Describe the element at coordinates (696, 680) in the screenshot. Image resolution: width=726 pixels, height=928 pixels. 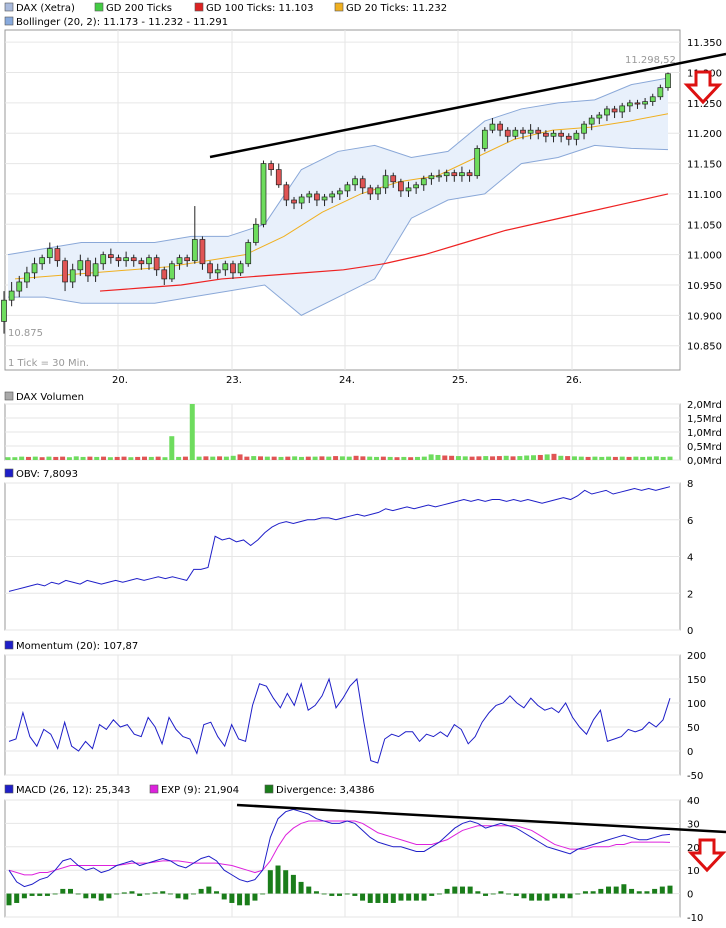
I see `momentum-y-tick: 150` at that location.